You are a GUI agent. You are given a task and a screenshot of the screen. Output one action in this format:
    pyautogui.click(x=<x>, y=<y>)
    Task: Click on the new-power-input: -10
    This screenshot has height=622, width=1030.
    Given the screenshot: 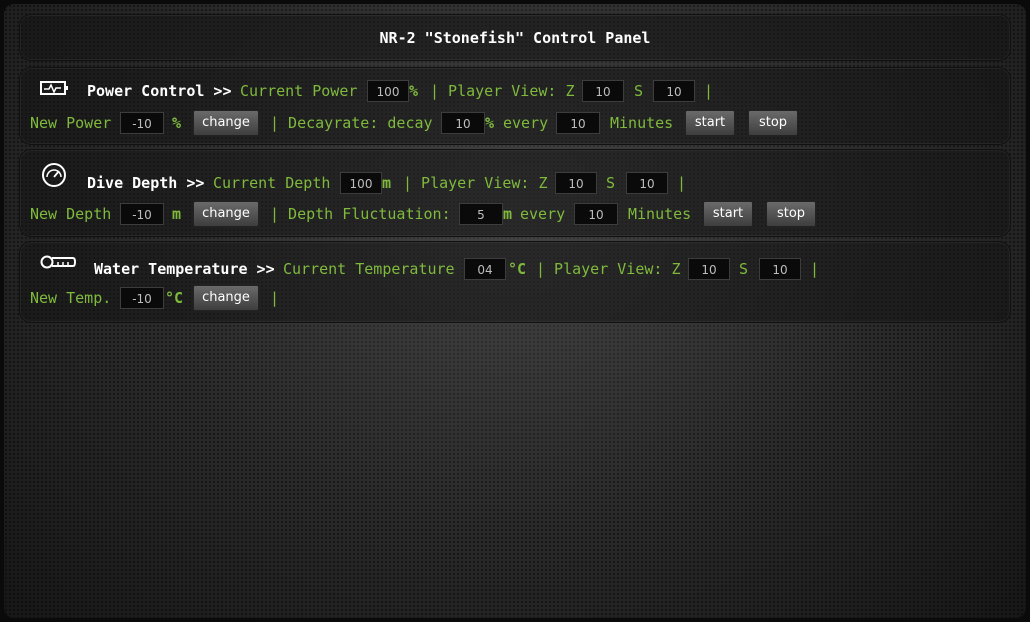 What is the action you would take?
    pyautogui.click(x=142, y=123)
    